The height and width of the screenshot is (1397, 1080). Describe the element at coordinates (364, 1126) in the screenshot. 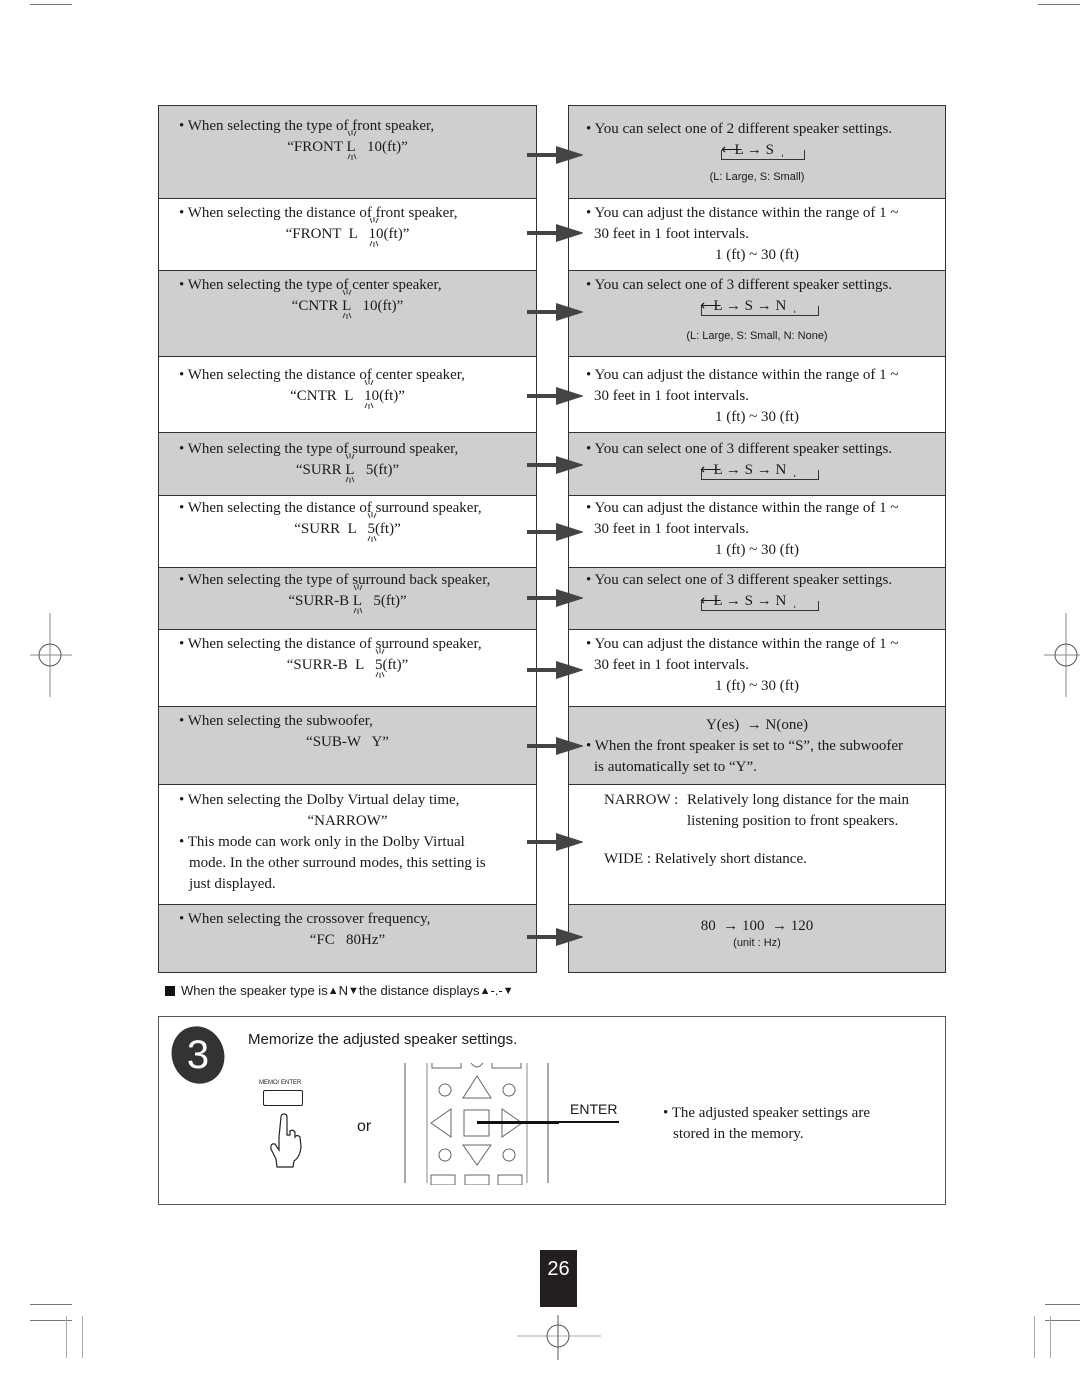

I see `or-label: or` at that location.